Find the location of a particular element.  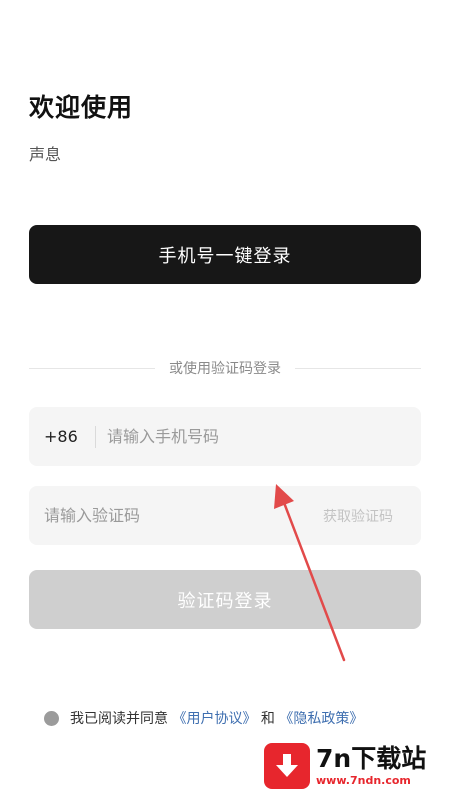

annotation-arrow-icon is located at coordinates (310, 573).